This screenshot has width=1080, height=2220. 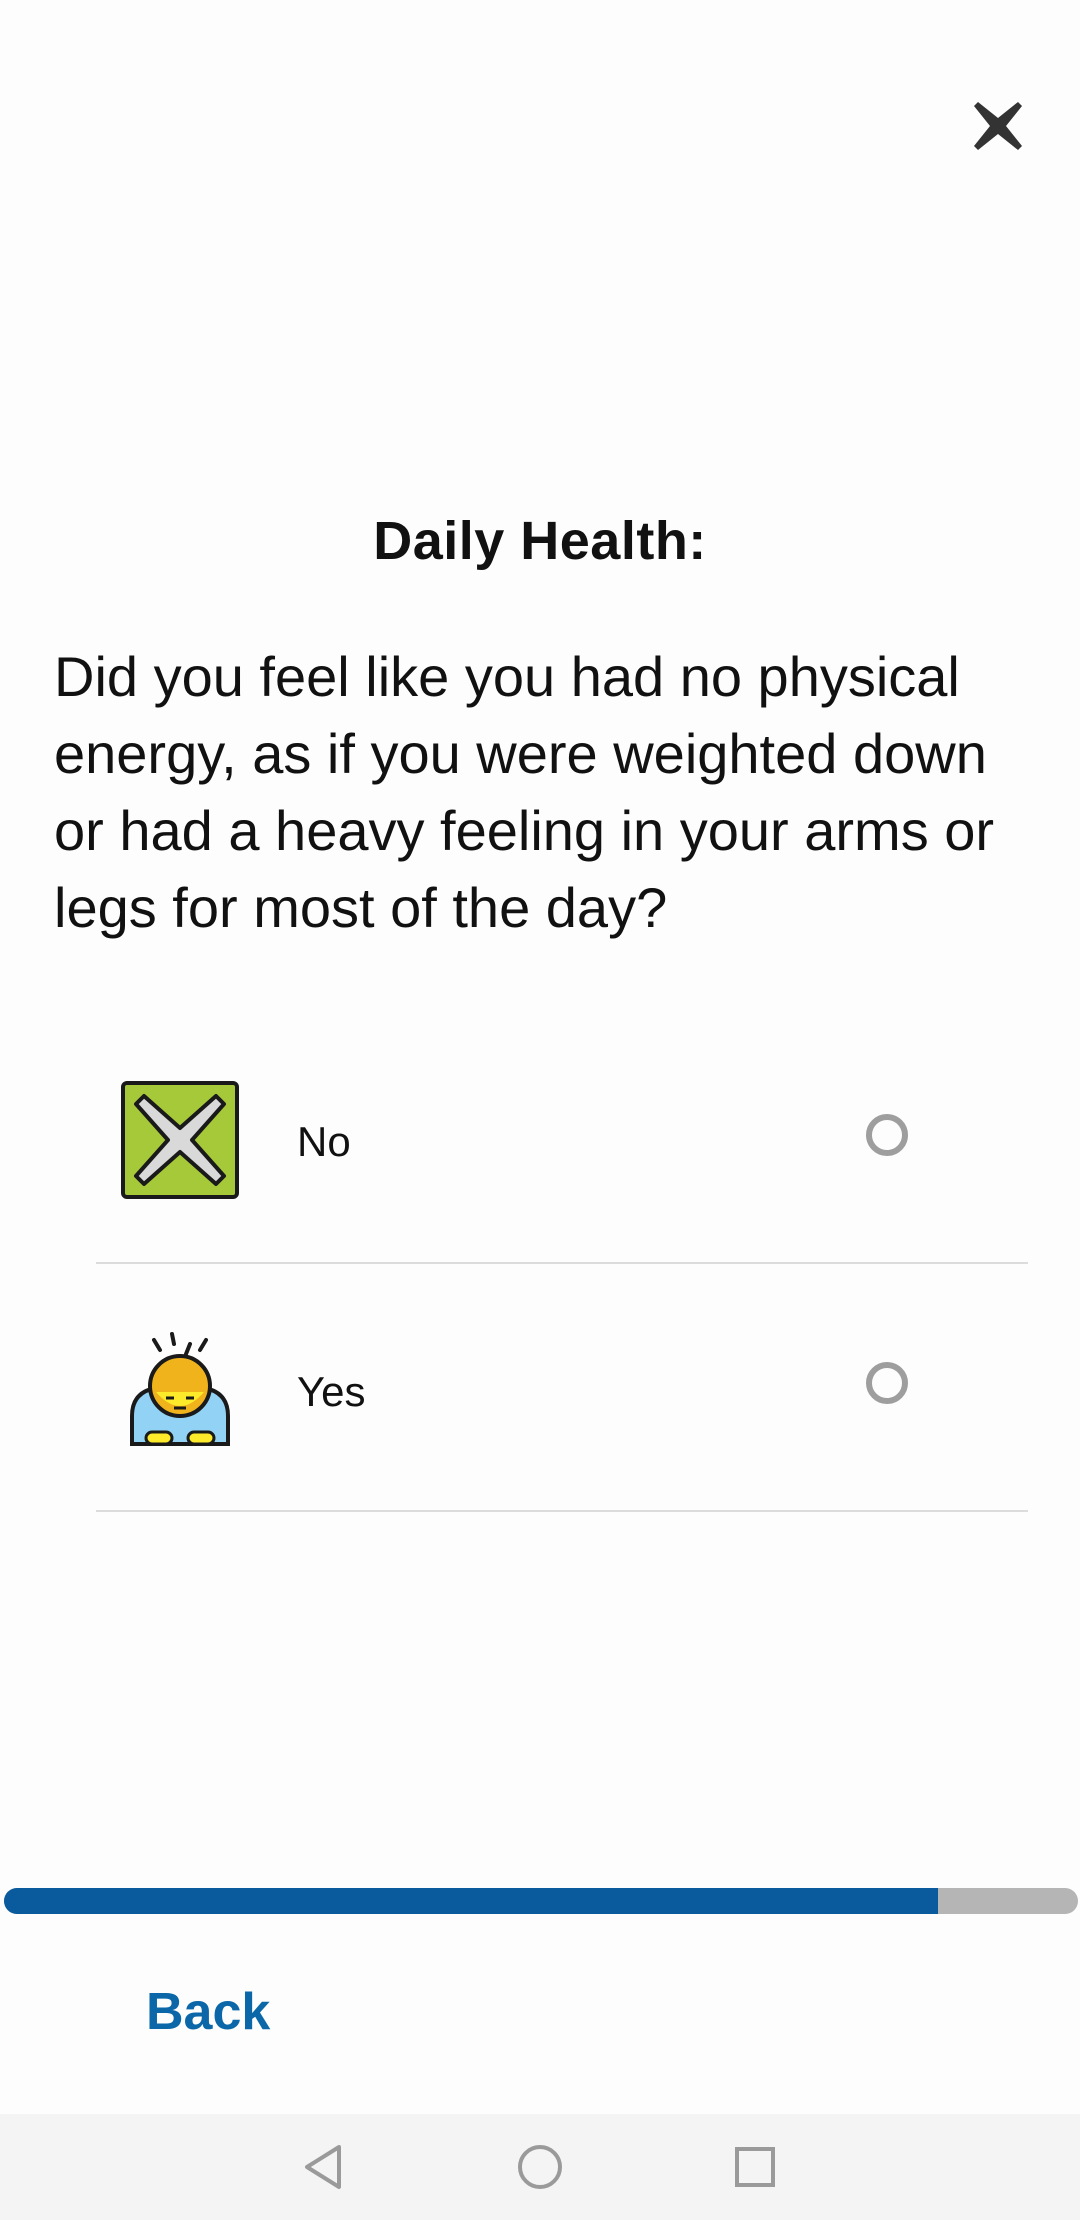 What do you see at coordinates (180, 1140) in the screenshot?
I see `cross-mark-icon` at bounding box center [180, 1140].